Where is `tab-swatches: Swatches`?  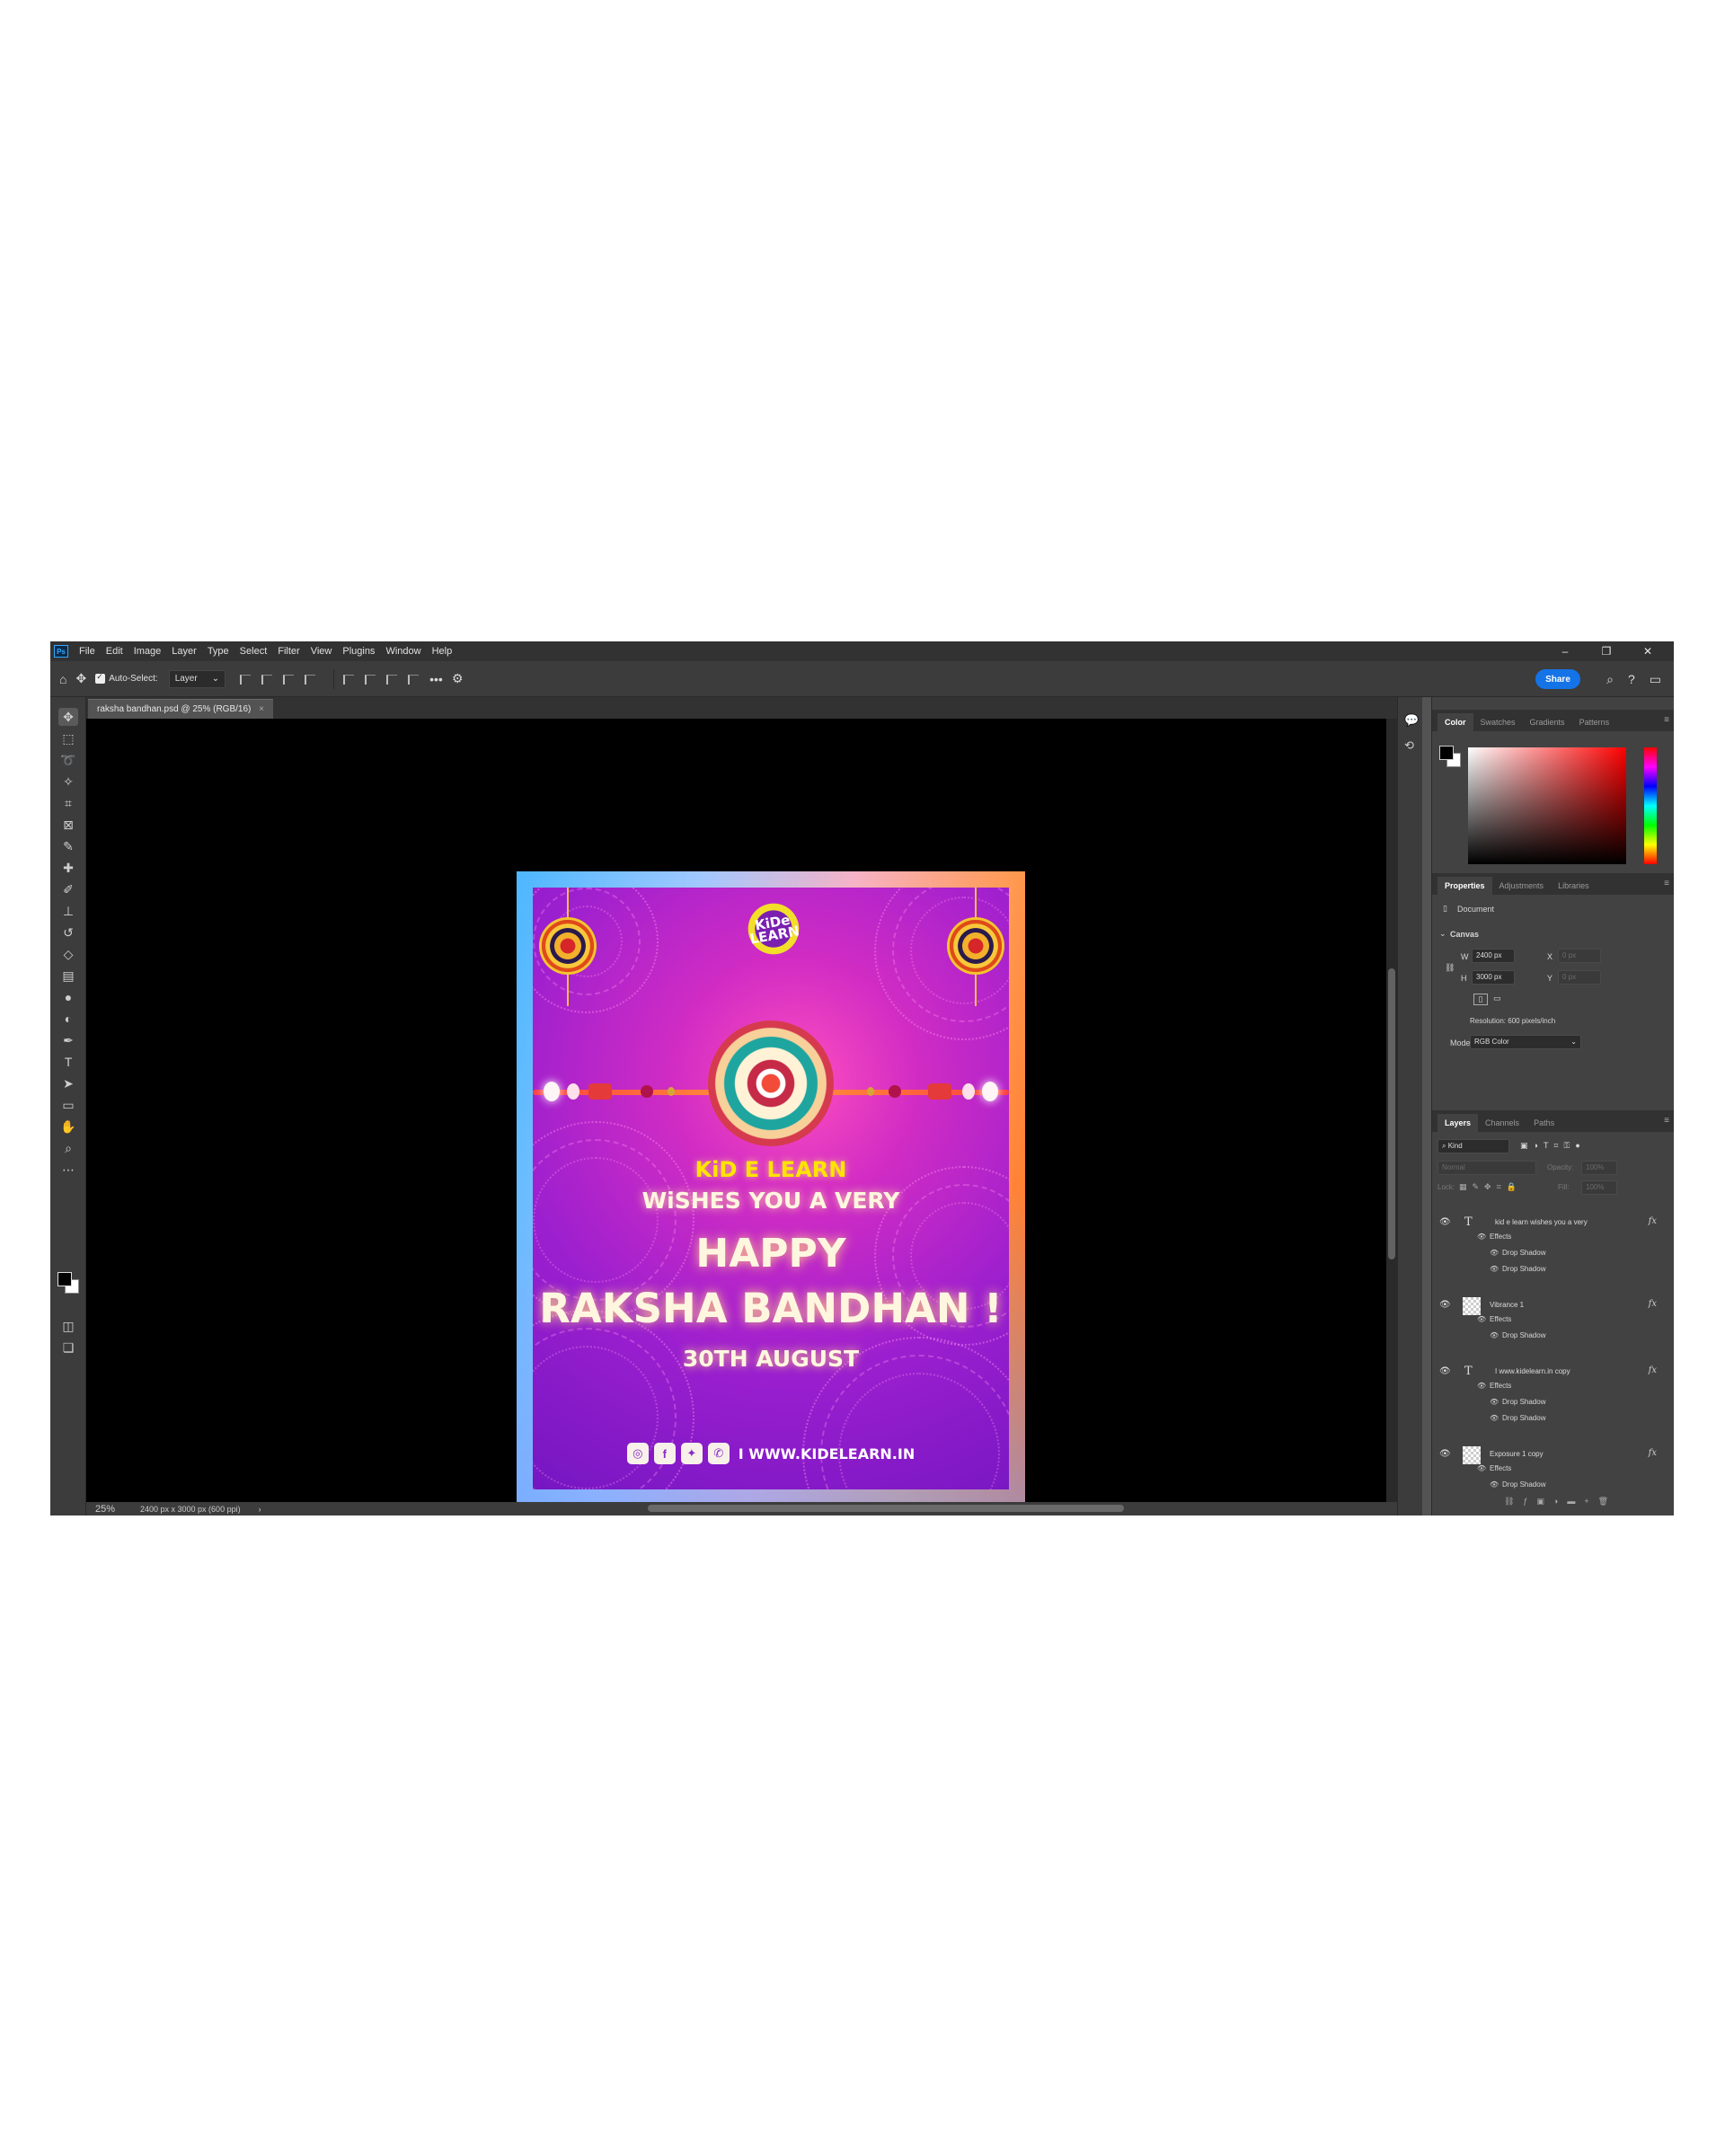 tab-swatches: Swatches is located at coordinates (1498, 722).